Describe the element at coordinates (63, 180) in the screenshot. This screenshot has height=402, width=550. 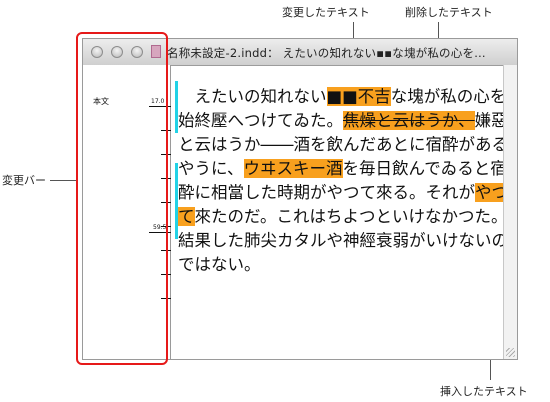
I see `leader-line-changebar` at that location.